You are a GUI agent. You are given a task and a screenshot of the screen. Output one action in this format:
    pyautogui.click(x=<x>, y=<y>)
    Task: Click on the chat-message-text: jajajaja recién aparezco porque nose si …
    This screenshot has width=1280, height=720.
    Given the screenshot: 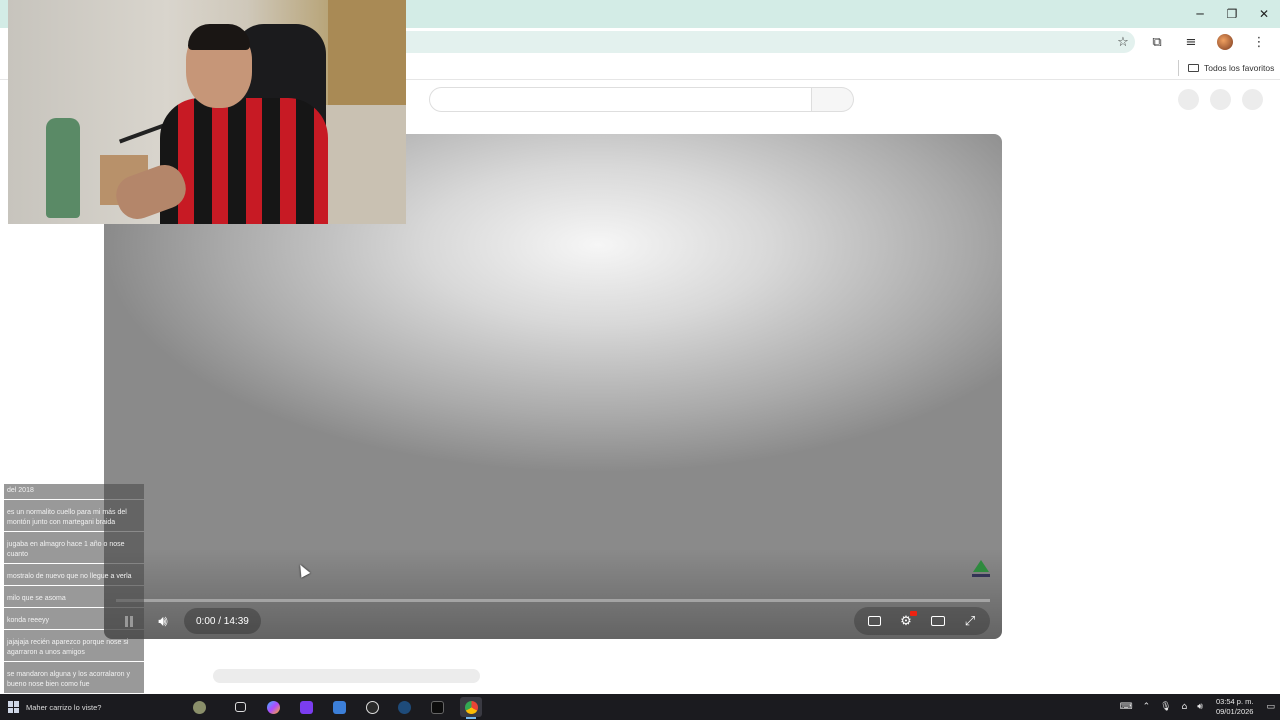 What is the action you would take?
    pyautogui.click(x=68, y=647)
    